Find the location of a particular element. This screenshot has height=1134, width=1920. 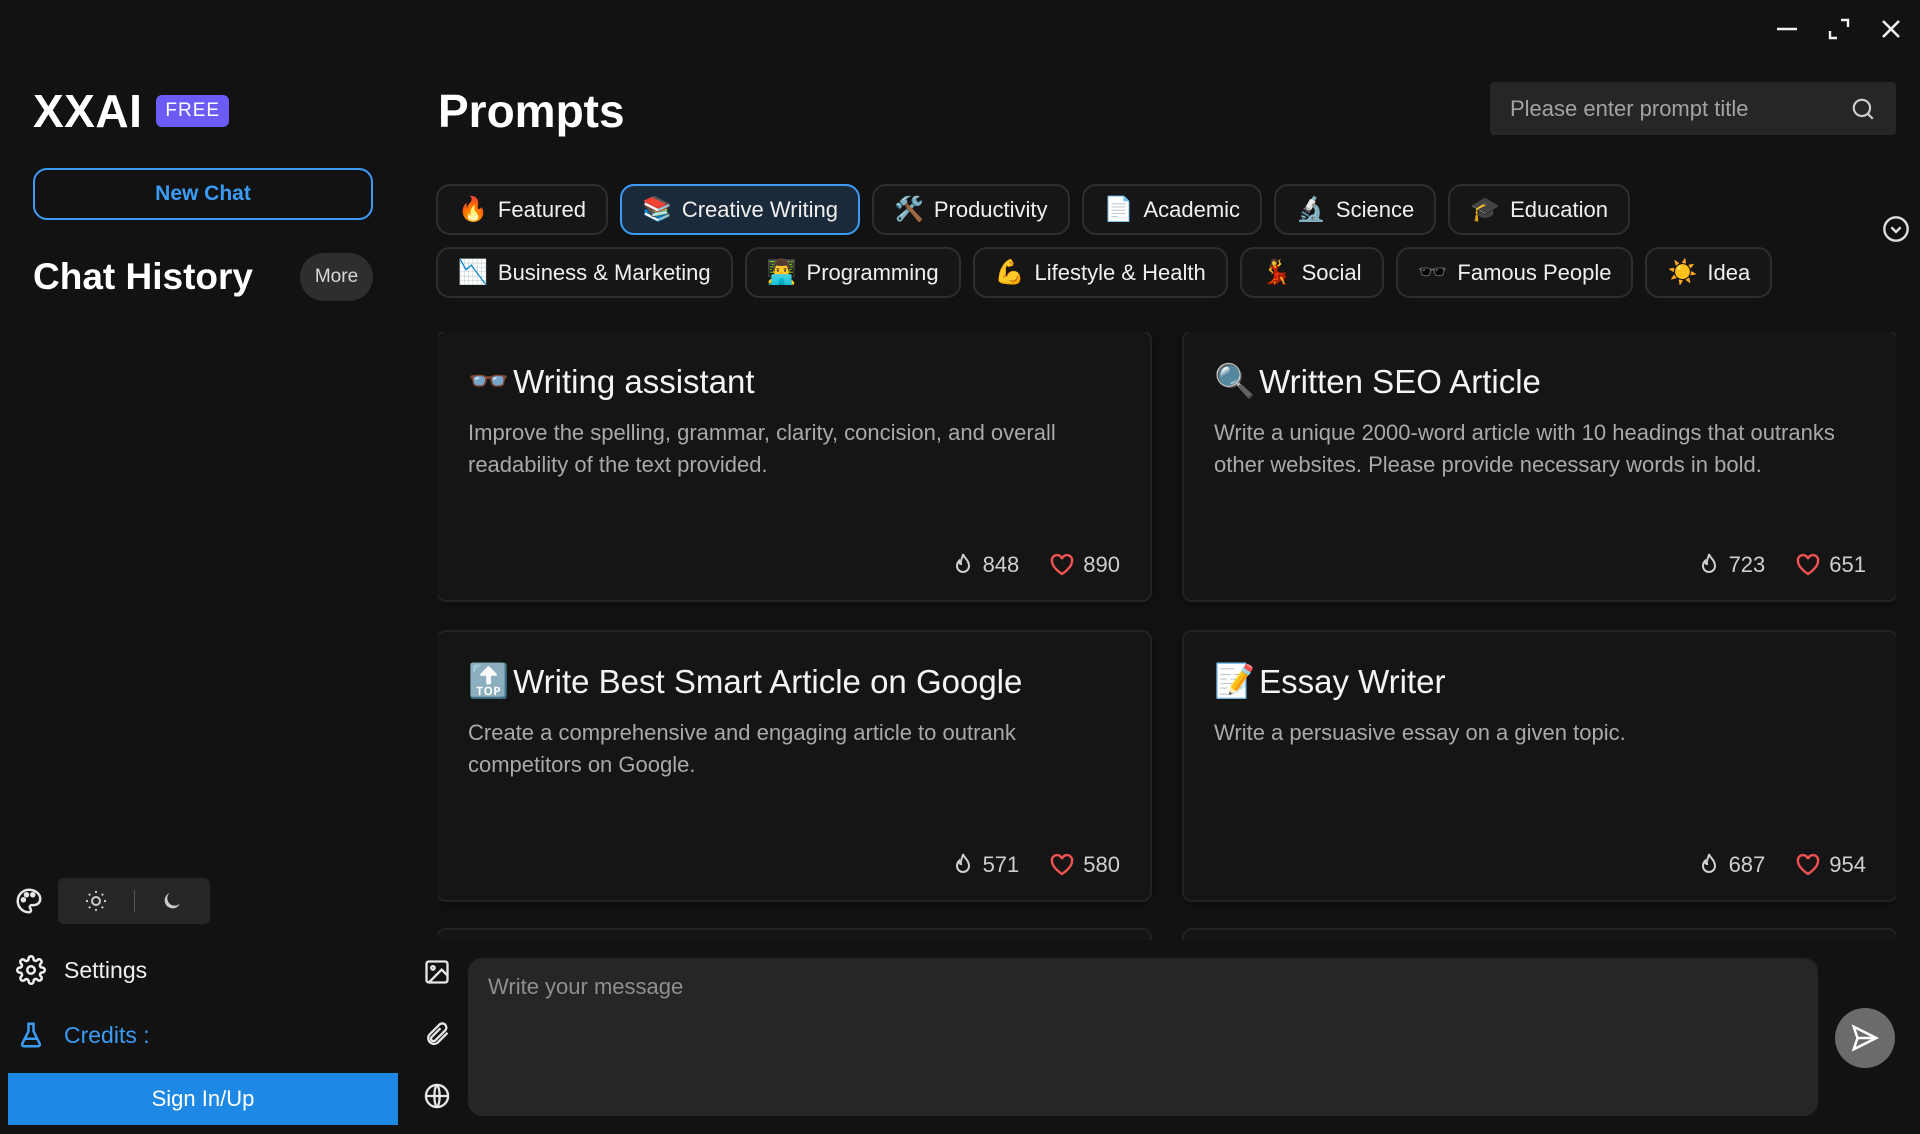

theme-row is located at coordinates (112, 901).